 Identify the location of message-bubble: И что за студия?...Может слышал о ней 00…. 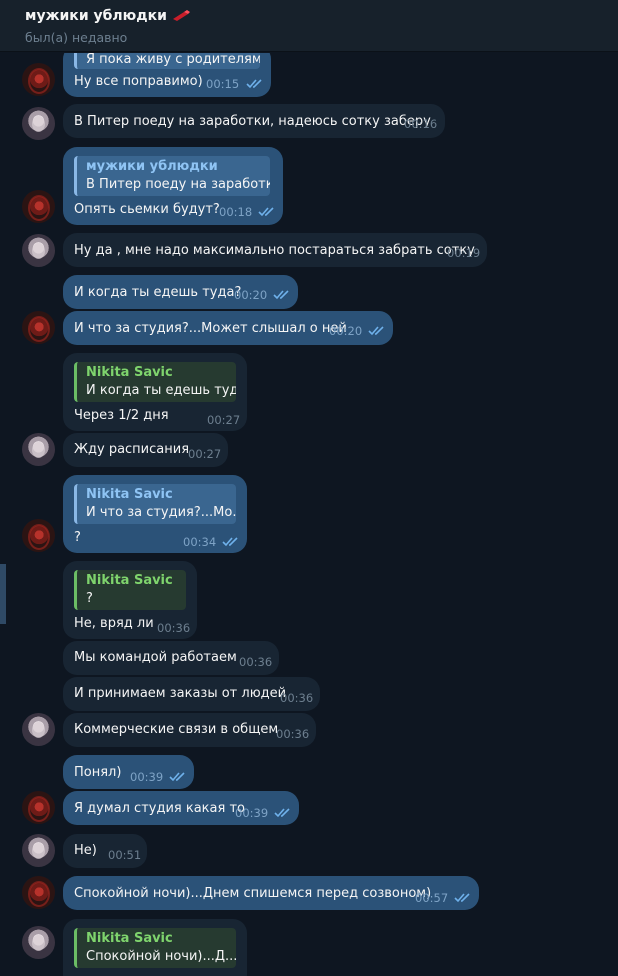
(228, 328).